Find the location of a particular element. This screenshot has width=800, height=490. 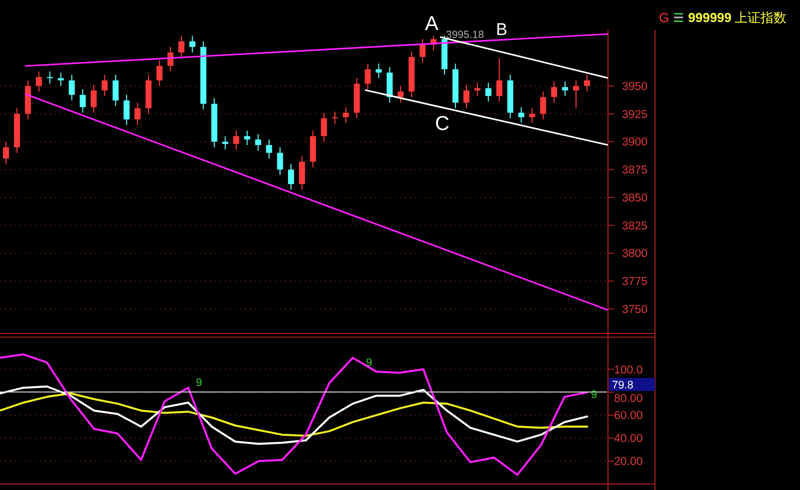

axis-label: 3825 is located at coordinates (635, 226).